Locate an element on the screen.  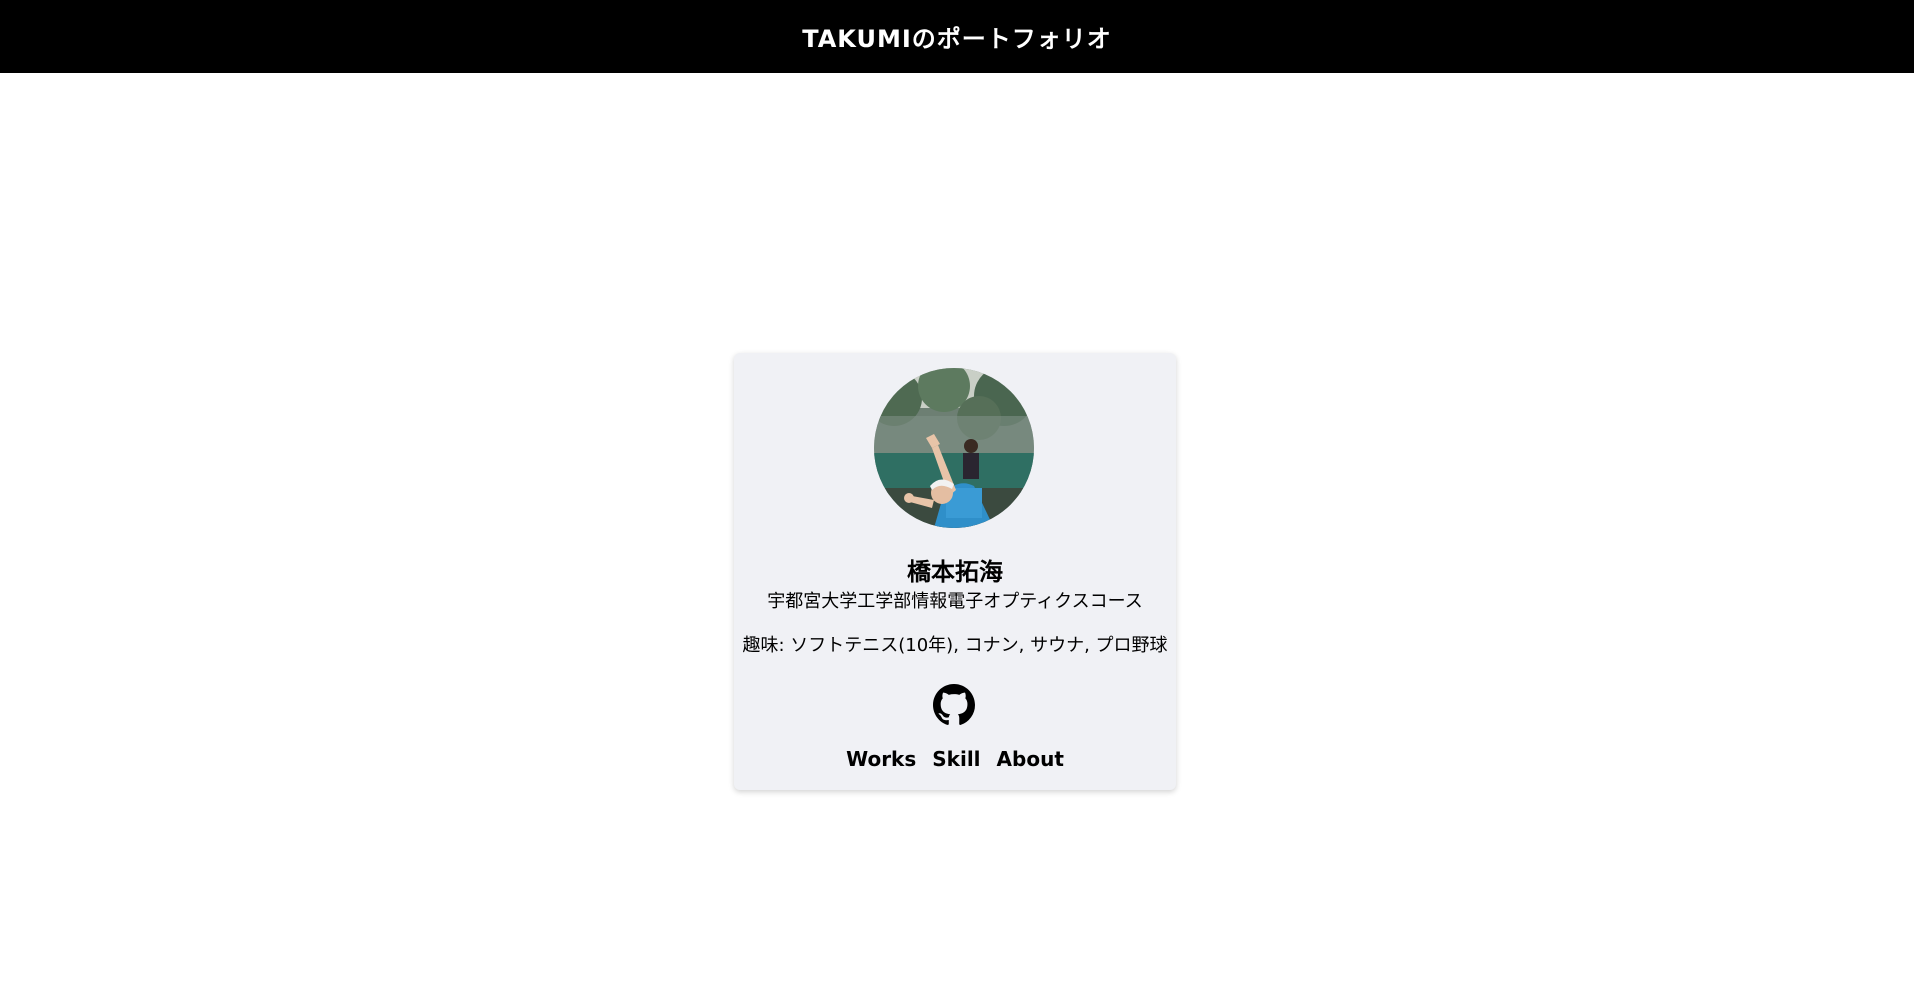
avatar-photo is located at coordinates (954, 448).